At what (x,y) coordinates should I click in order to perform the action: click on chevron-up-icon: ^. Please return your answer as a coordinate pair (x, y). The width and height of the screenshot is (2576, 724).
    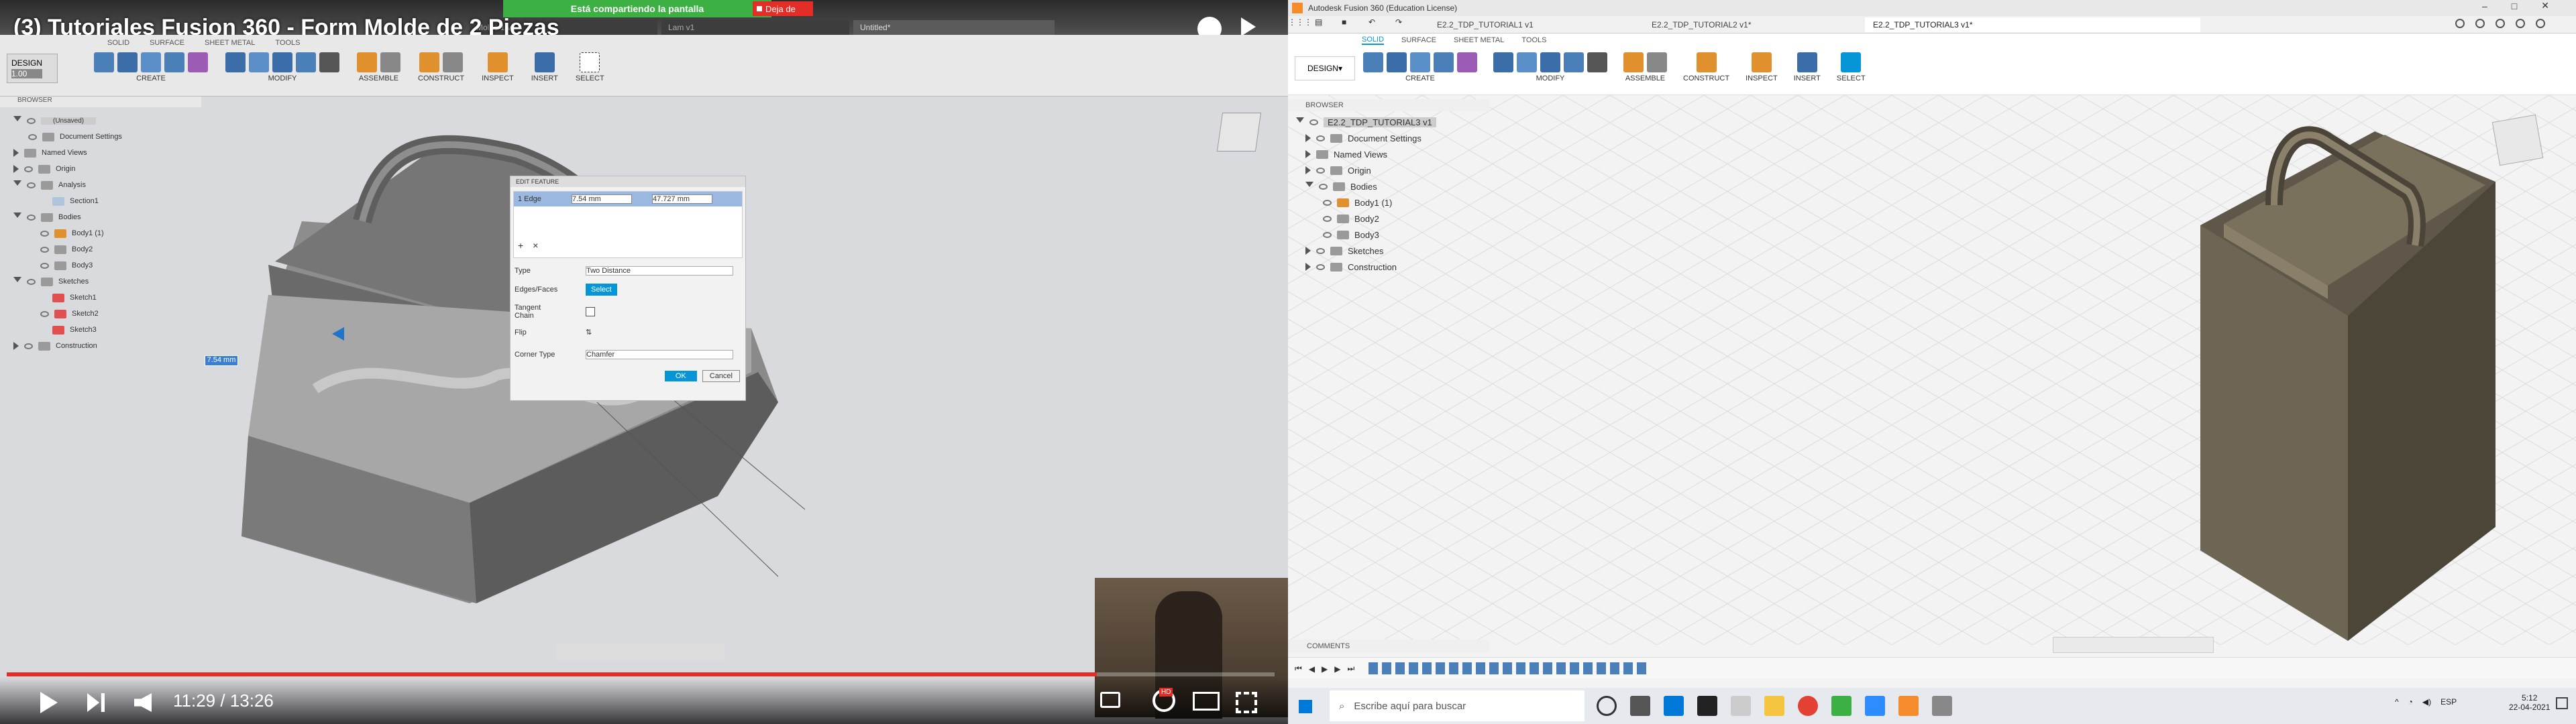
    Looking at the image, I should click on (2397, 702).